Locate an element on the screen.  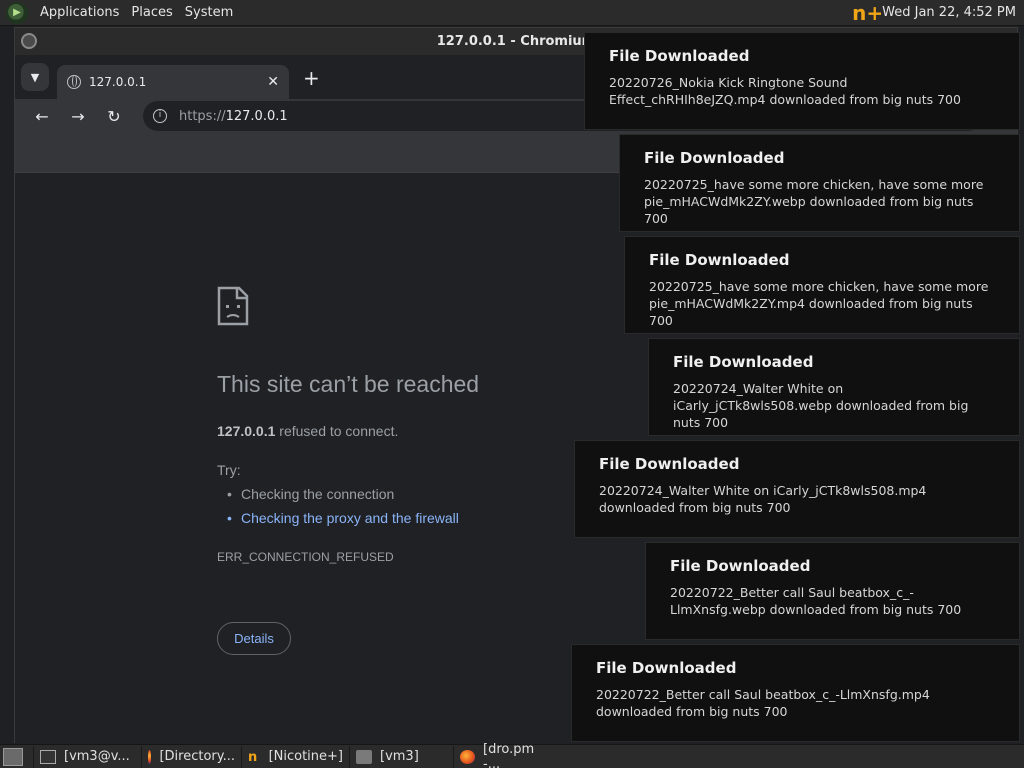
applications-menu: Applications is located at coordinates (79, 13).